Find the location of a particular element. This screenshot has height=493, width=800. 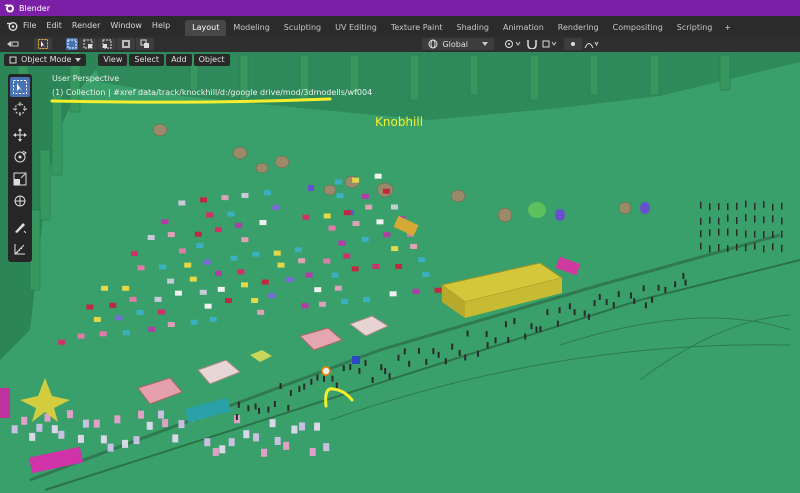

tab-compositing: Compositing is located at coordinates (638, 28).